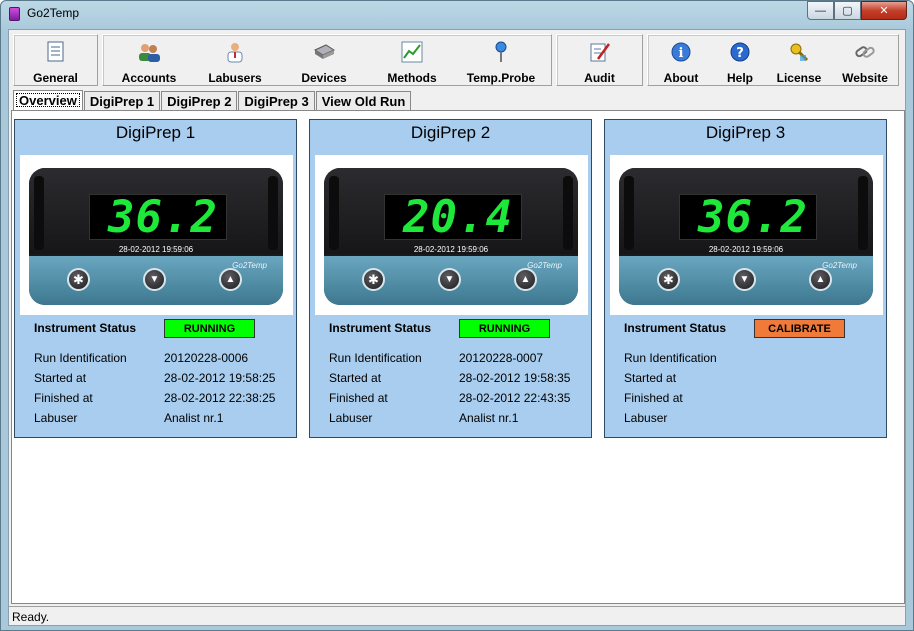 The image size is (914, 631). I want to click on close-button: ✕, so click(884, 10).